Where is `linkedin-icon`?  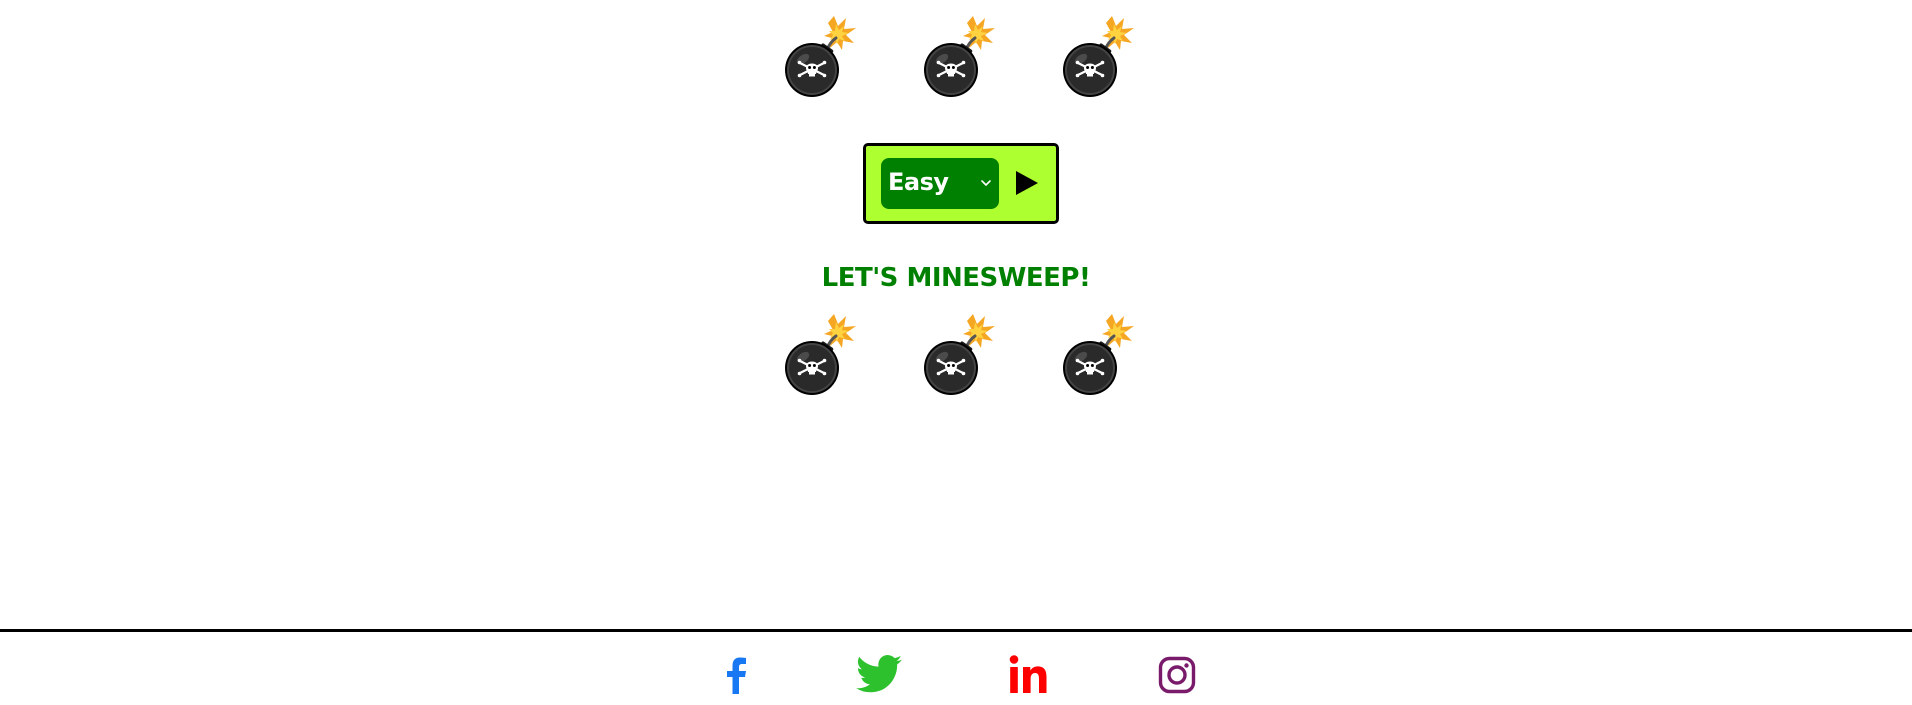 linkedin-icon is located at coordinates (1028, 674).